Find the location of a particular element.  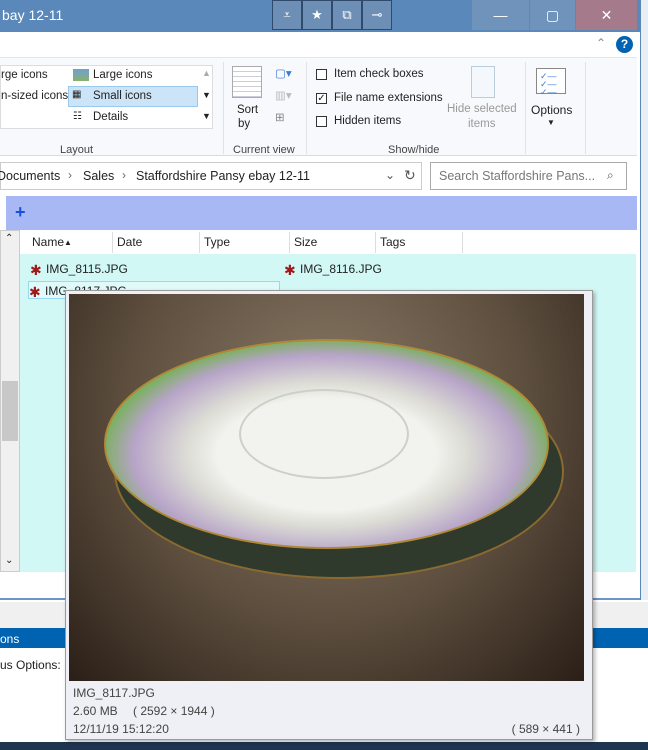

gallery-expand: ▼ is located at coordinates (206, 116).